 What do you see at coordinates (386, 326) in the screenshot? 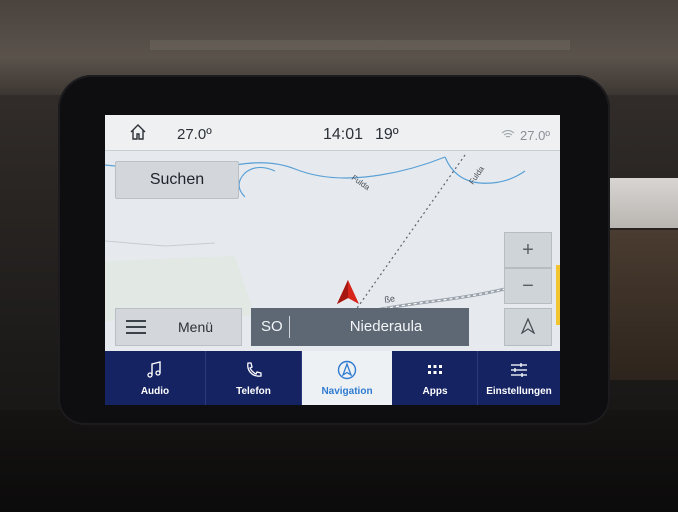
I see `current-street: Niederaula` at bounding box center [386, 326].